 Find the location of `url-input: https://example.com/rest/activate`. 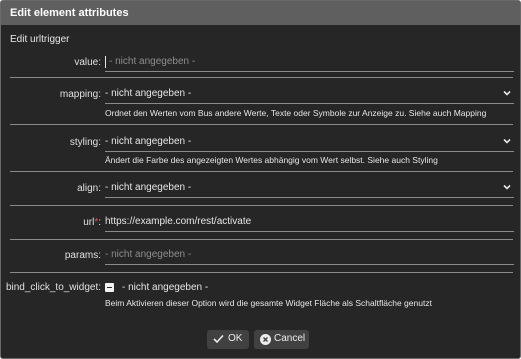

url-input: https://example.com/rest/activate is located at coordinates (309, 222).